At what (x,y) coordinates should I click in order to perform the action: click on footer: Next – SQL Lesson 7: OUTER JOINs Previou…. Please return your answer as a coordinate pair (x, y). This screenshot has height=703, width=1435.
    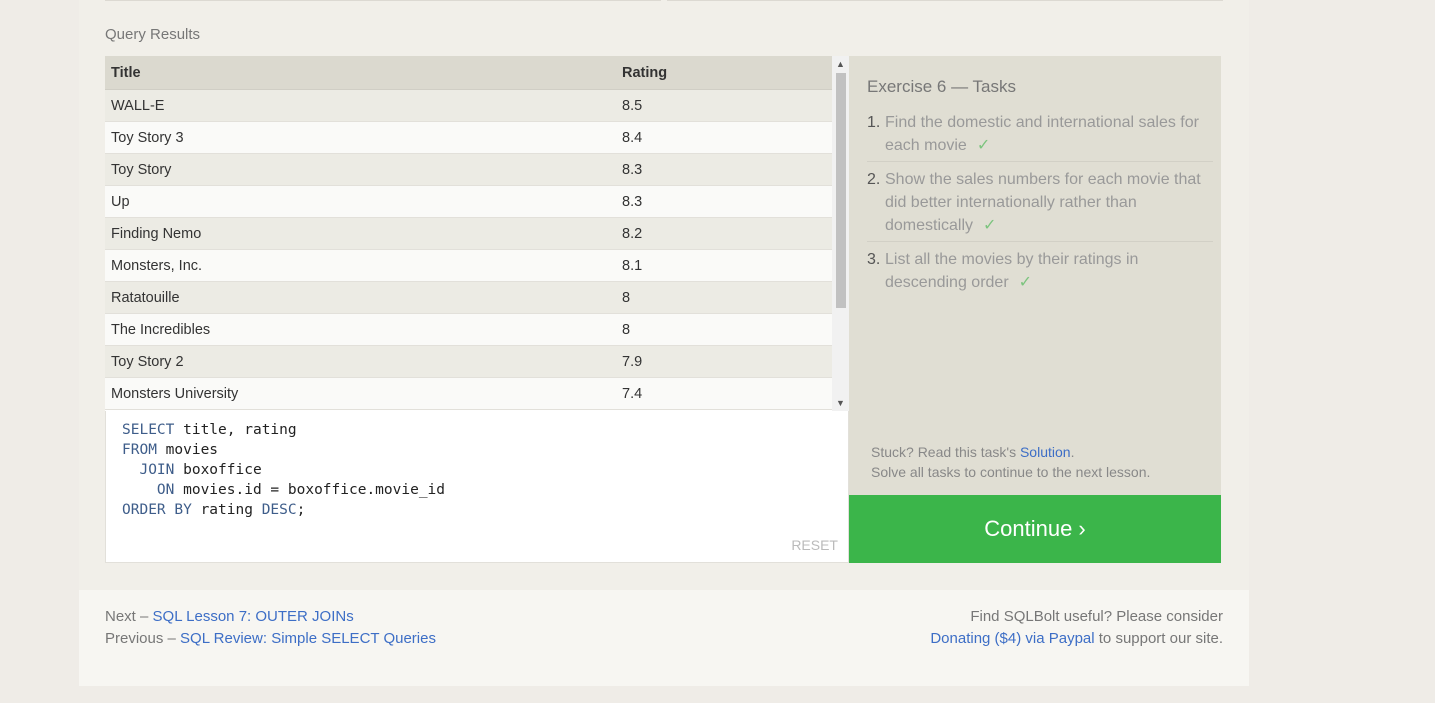
    Looking at the image, I should click on (664, 638).